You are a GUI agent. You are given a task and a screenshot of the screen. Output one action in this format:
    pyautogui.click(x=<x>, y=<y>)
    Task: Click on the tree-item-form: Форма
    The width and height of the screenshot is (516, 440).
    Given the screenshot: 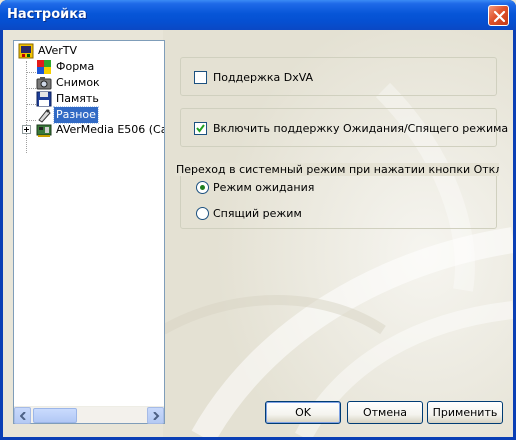 What is the action you would take?
    pyautogui.click(x=96, y=67)
    